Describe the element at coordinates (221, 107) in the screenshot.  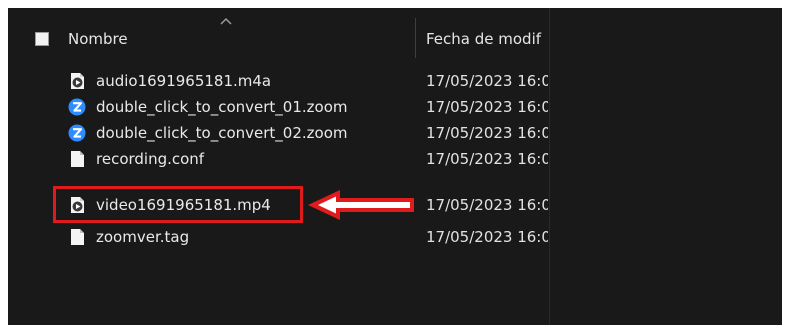
I see `file-name: double_click_to_convert_01.zoom` at that location.